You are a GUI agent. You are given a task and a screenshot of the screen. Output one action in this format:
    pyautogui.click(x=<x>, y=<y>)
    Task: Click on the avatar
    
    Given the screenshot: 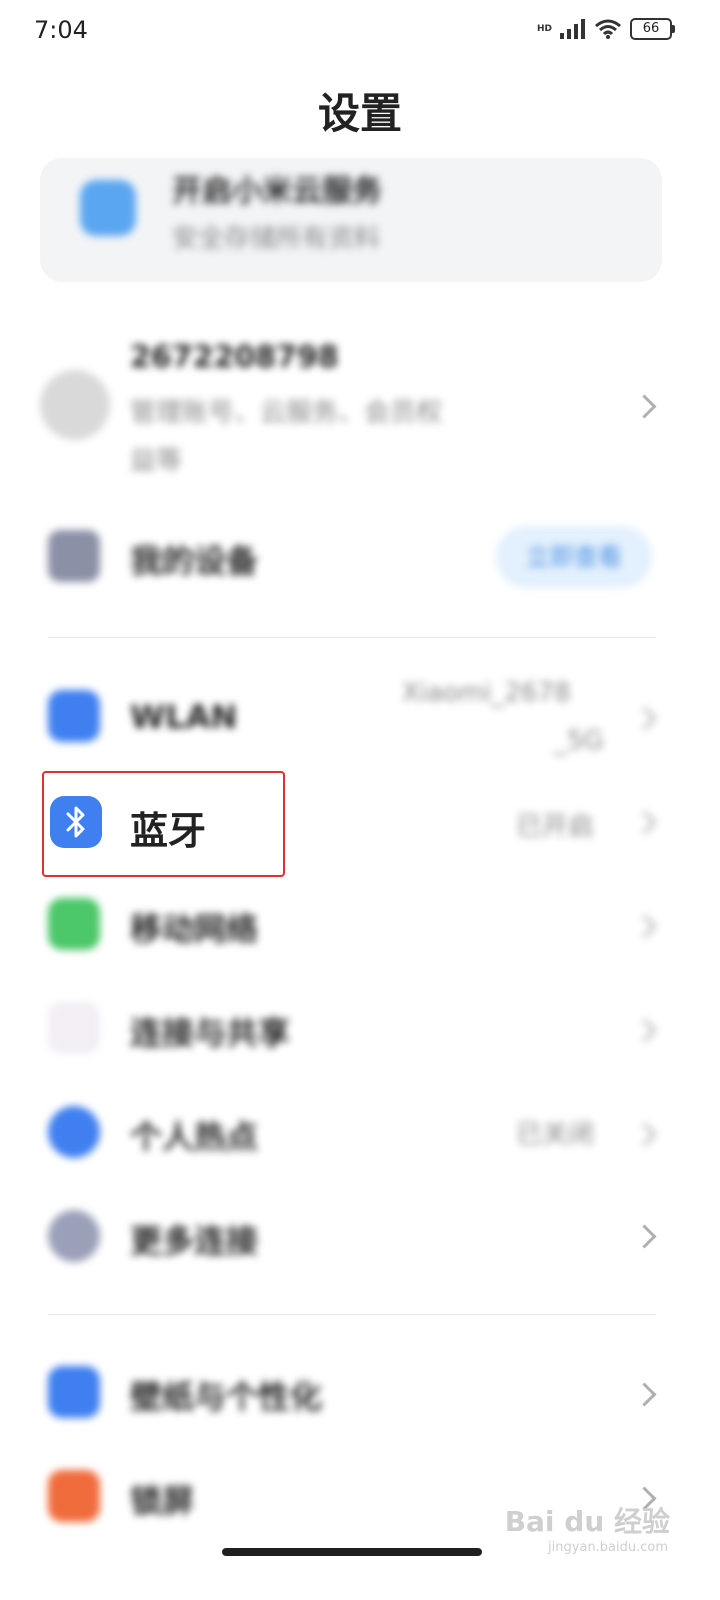 What is the action you would take?
    pyautogui.click(x=75, y=405)
    